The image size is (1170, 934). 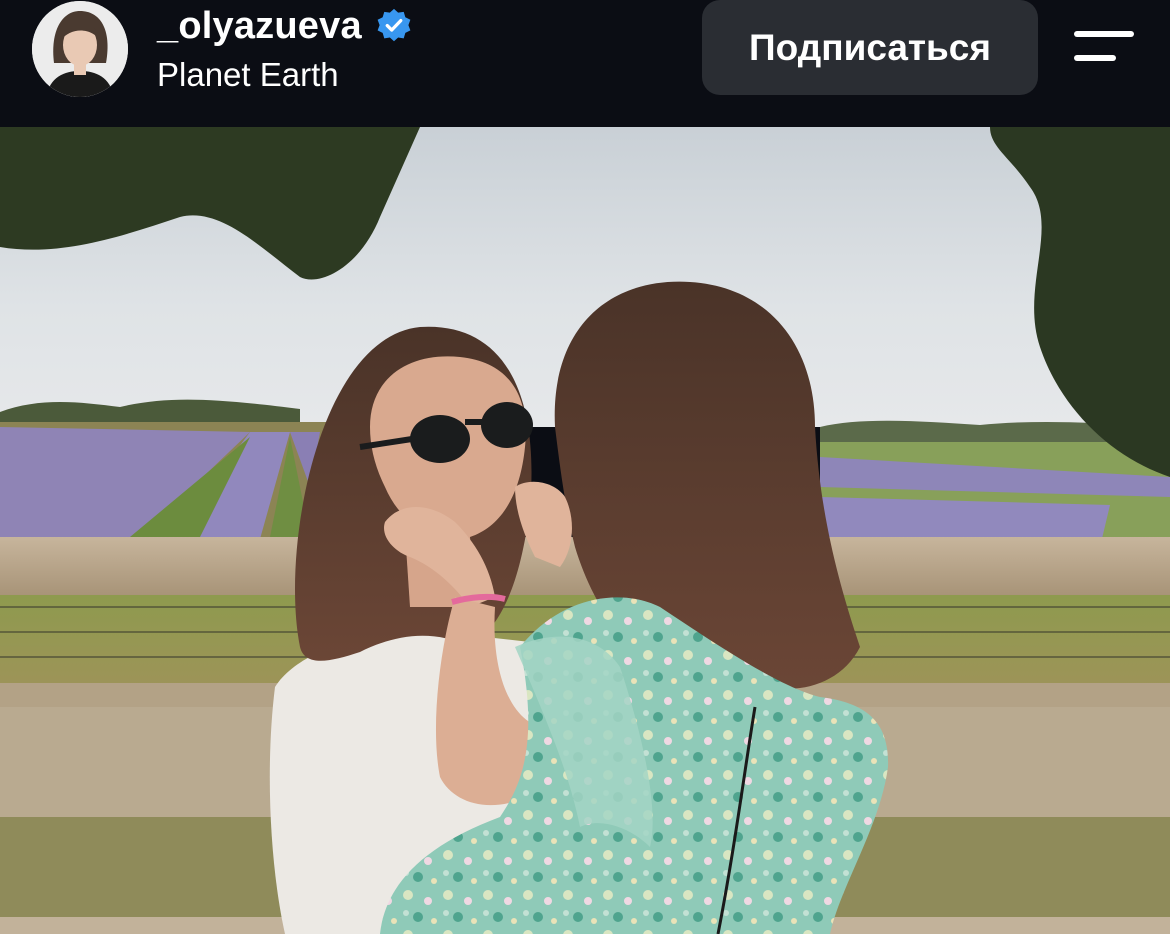 I want to click on verified-badge-icon, so click(x=394, y=25).